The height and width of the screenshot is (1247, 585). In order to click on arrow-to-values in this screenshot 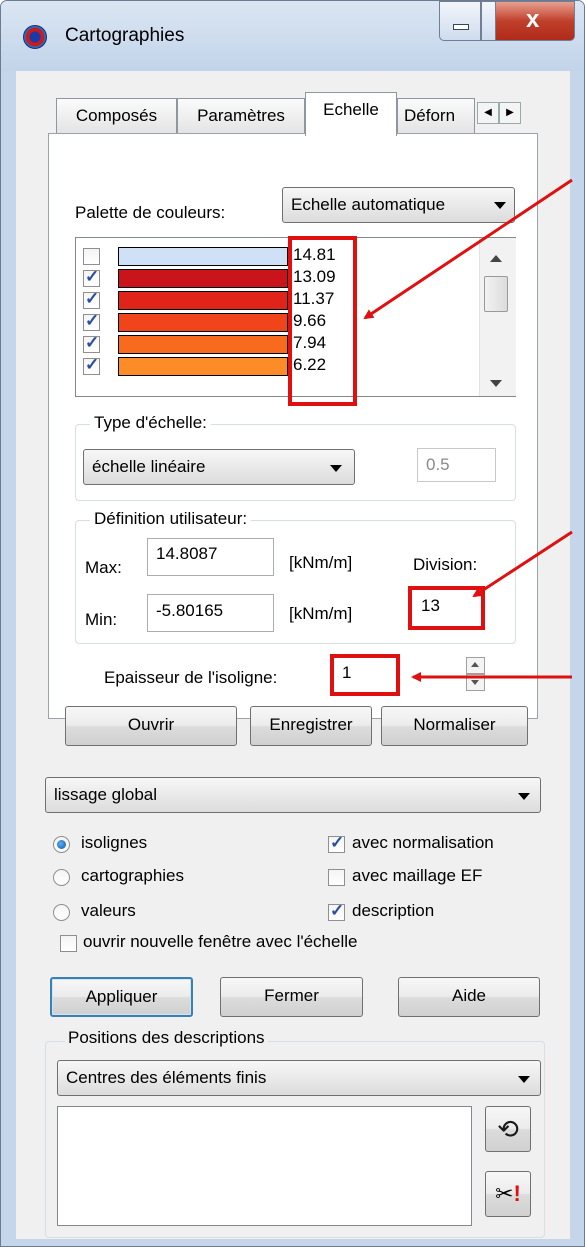, I will do `click(468, 249)`.